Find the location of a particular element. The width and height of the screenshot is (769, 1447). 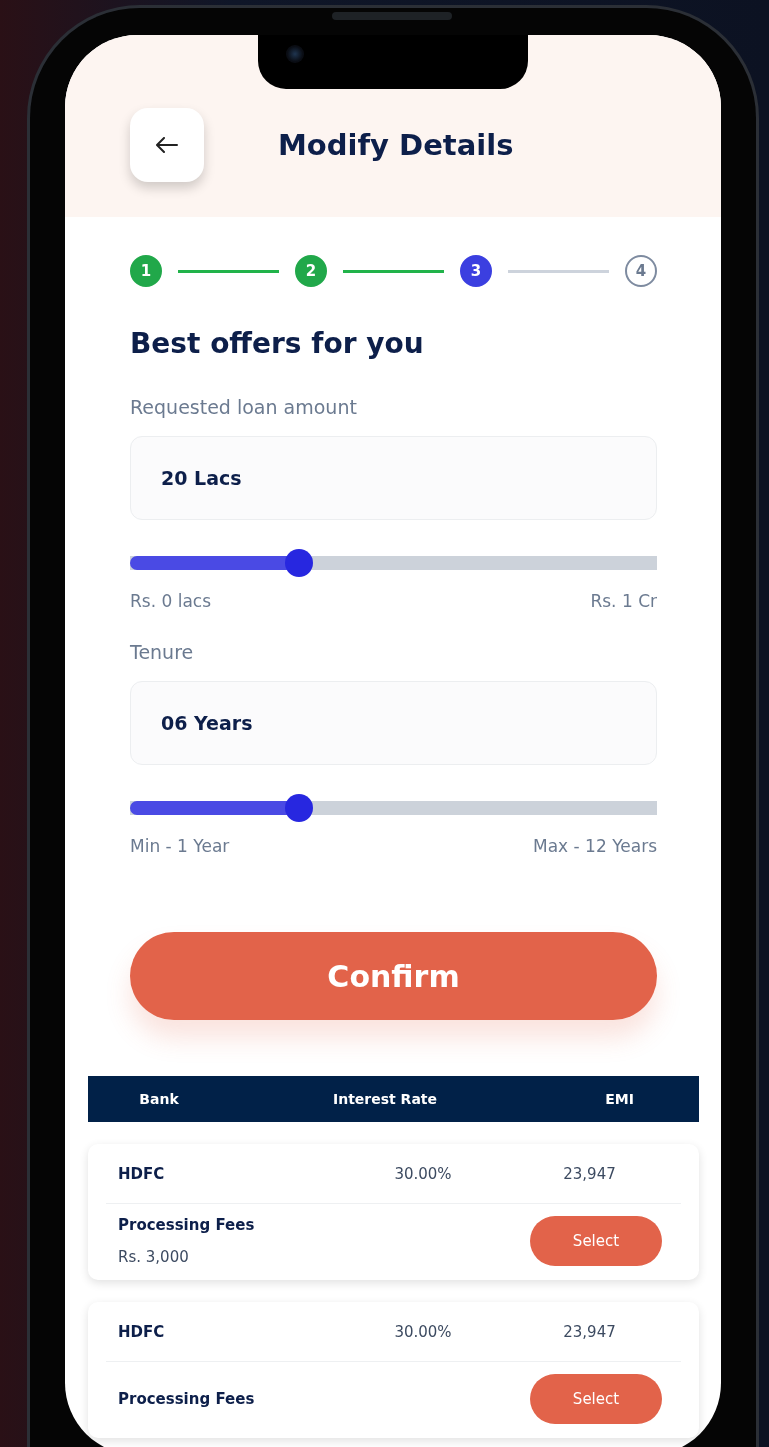

field-label: Requested loan amount is located at coordinates (244, 407).